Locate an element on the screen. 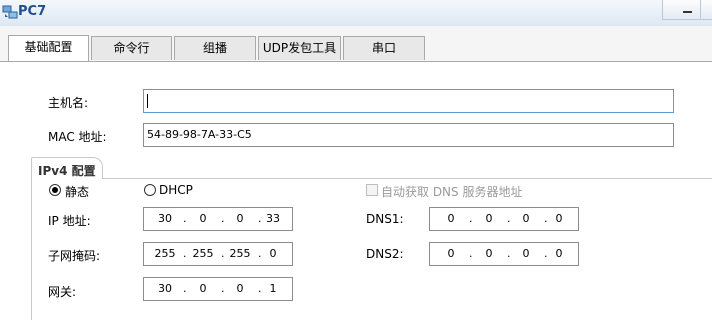  subnet-mask-field: 255 . 255 . 255 . 0 is located at coordinates (218, 254).